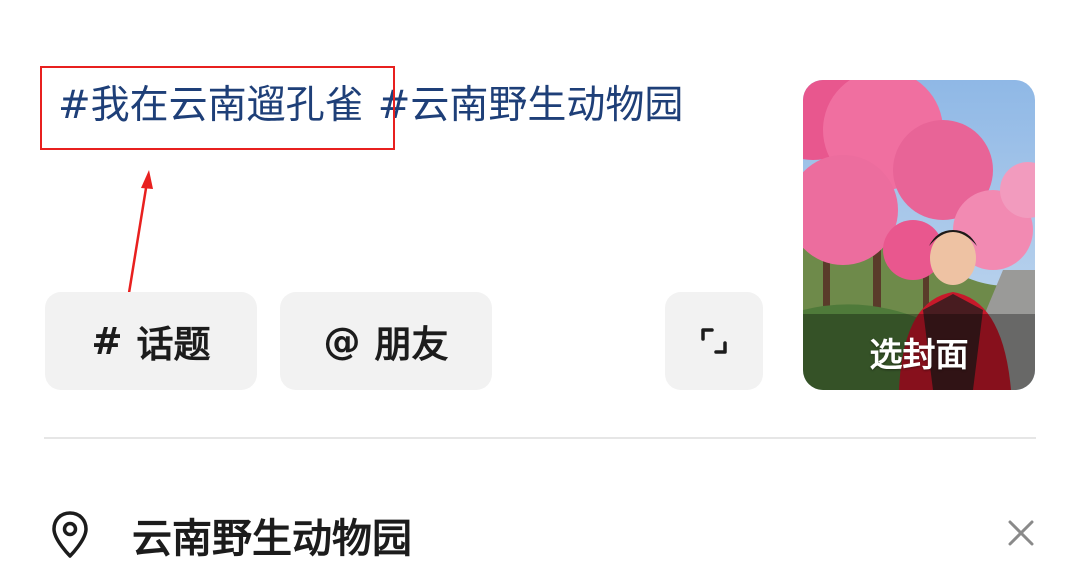 Image resolution: width=1080 pixels, height=580 pixels. I want to click on add-topic-button: # 话题, so click(151, 341).